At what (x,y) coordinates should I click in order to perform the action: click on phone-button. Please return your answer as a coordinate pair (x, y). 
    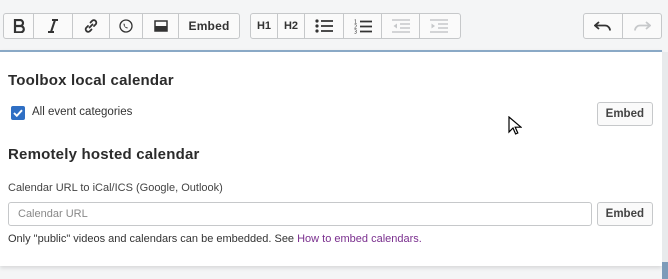
    Looking at the image, I should click on (126, 26).